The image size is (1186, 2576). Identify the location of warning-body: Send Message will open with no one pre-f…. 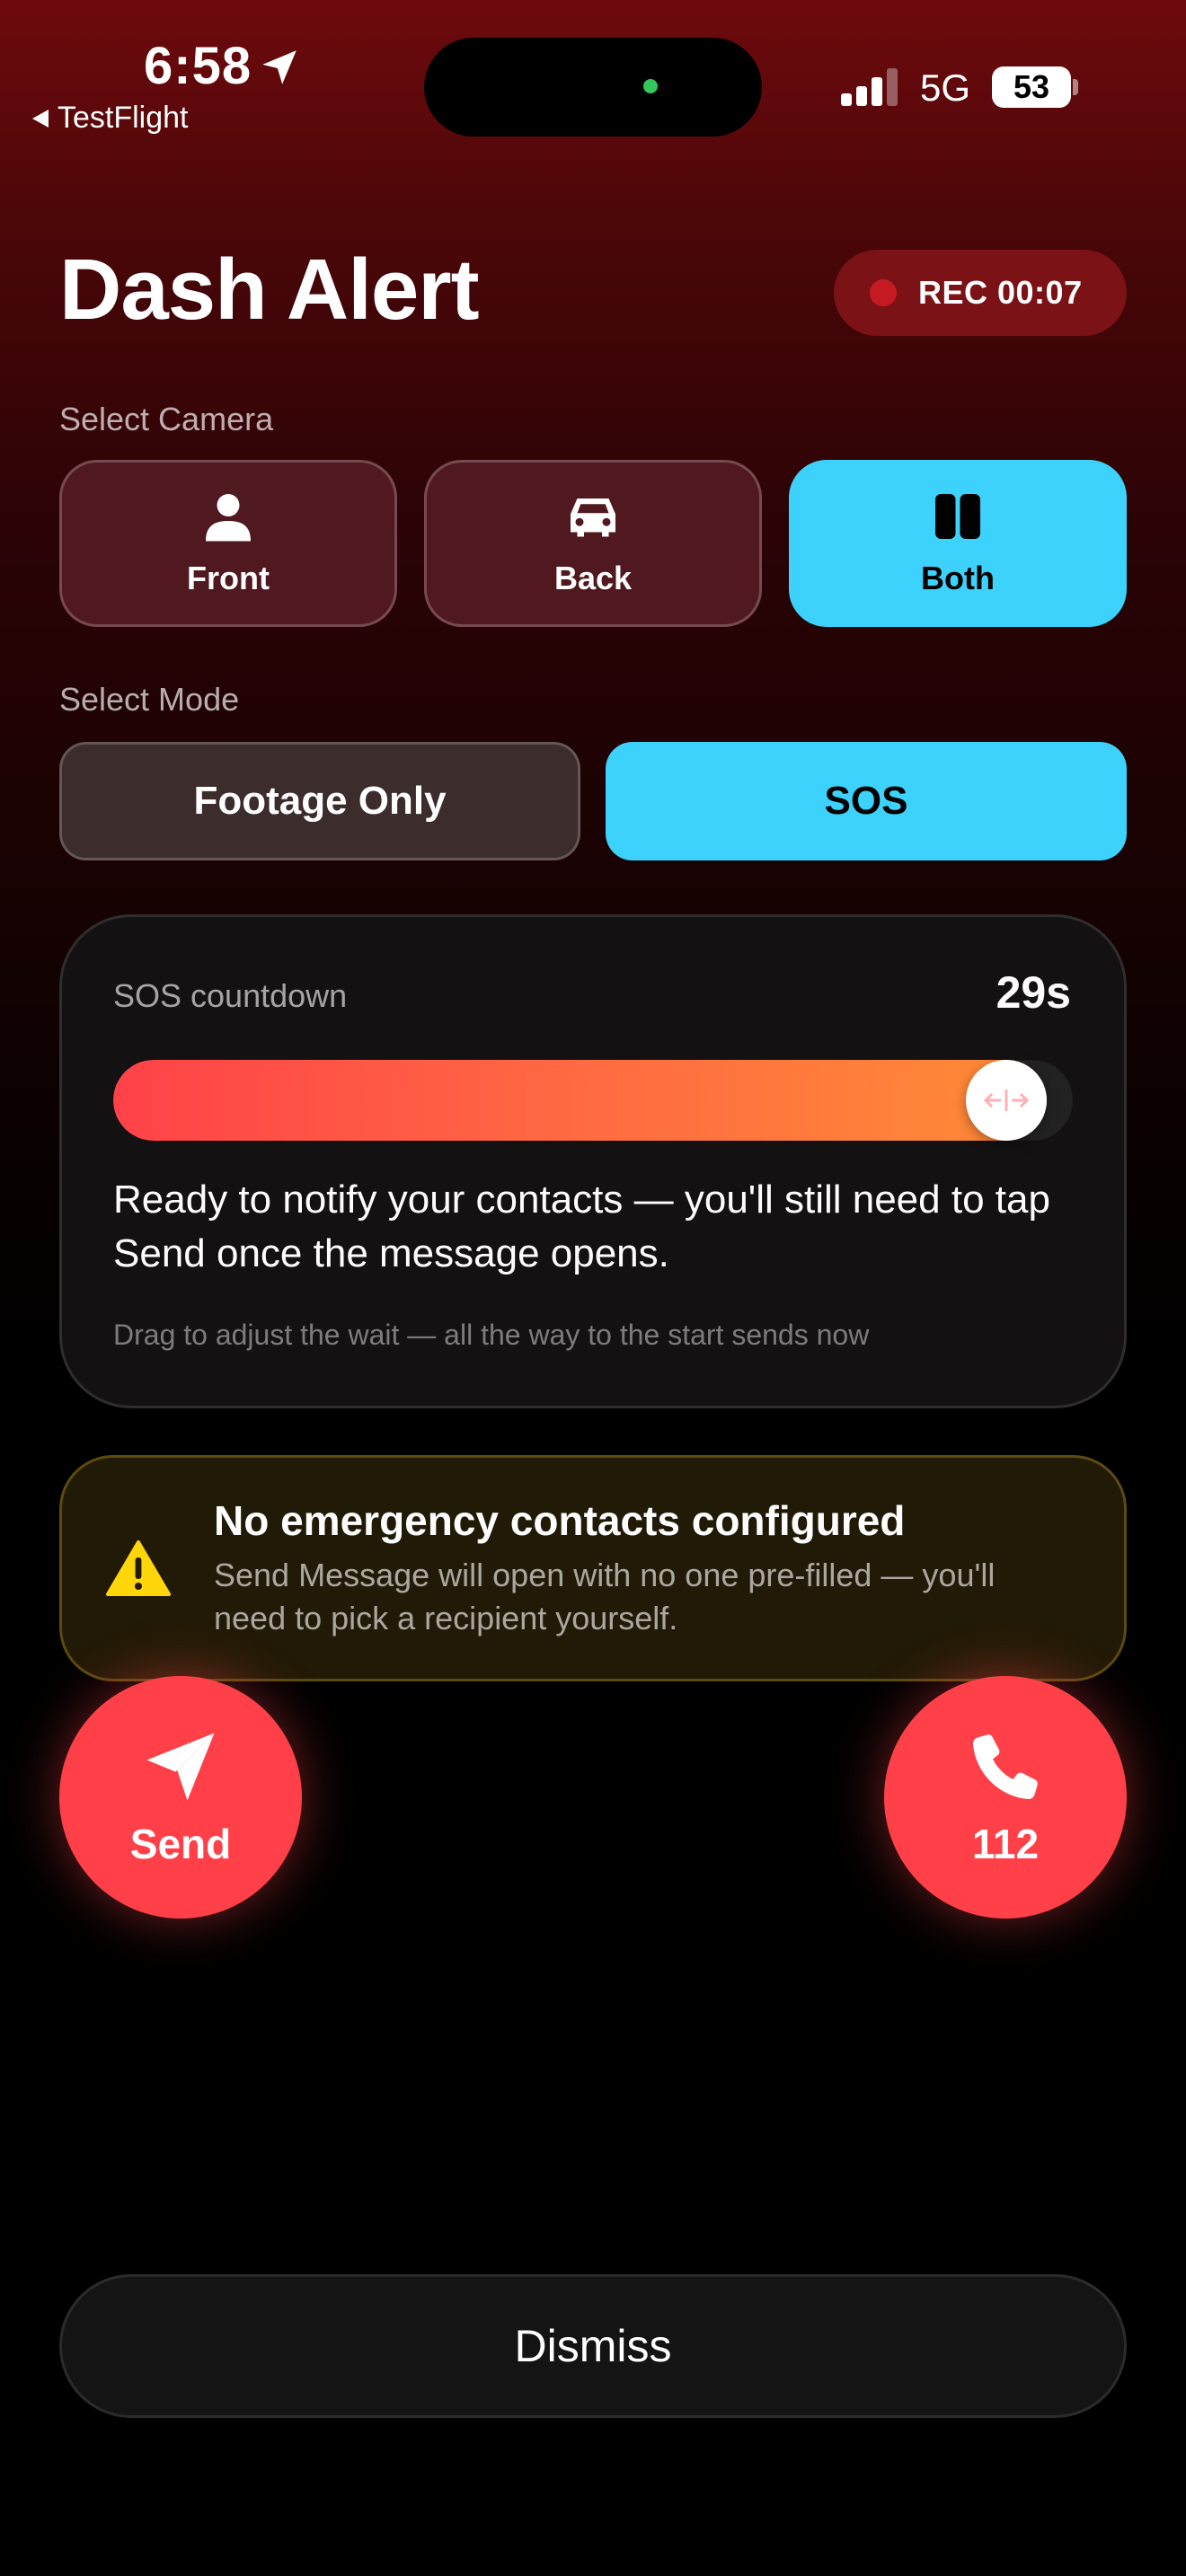
(605, 1596).